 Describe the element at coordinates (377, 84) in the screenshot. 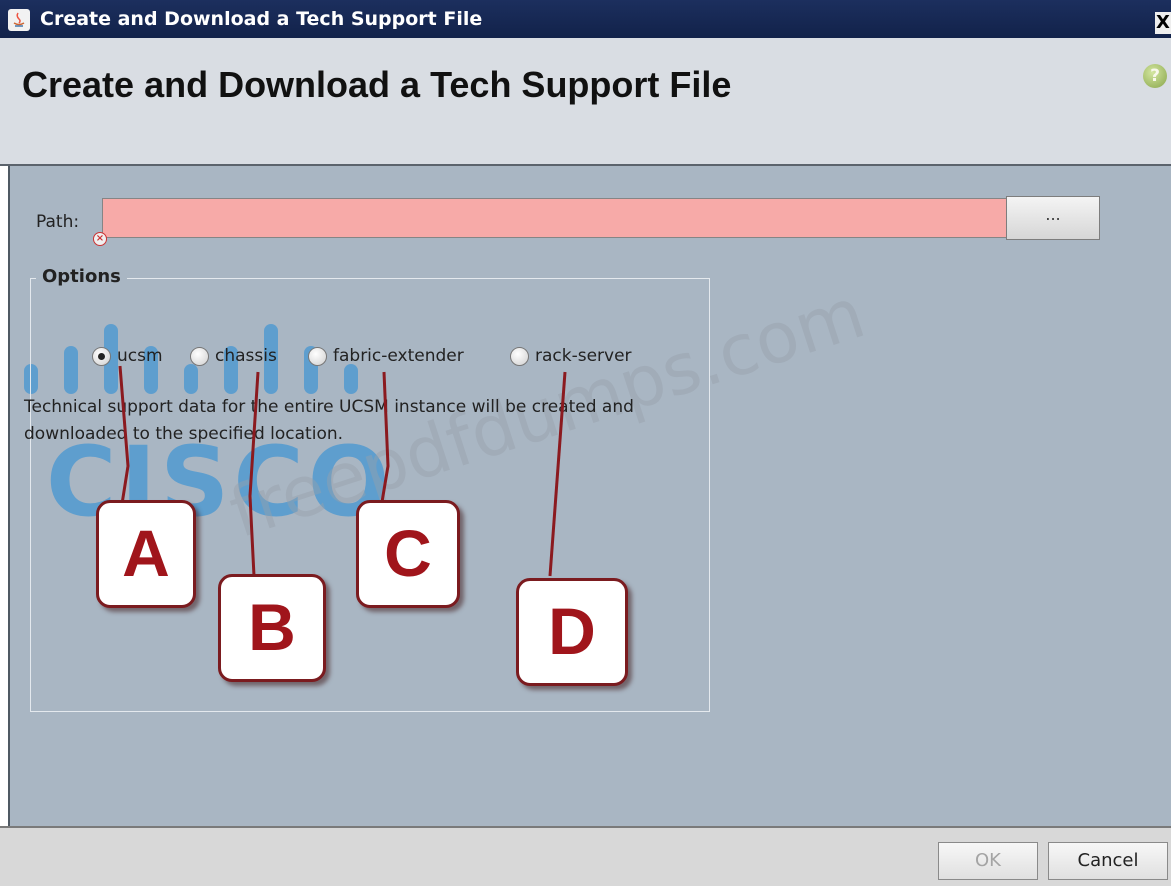

I see `page-title: Create and Download a Tech Support File` at that location.